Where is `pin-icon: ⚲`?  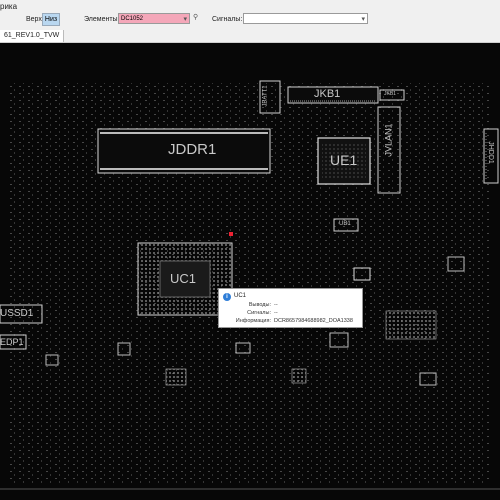 pin-icon: ⚲ is located at coordinates (197, 18).